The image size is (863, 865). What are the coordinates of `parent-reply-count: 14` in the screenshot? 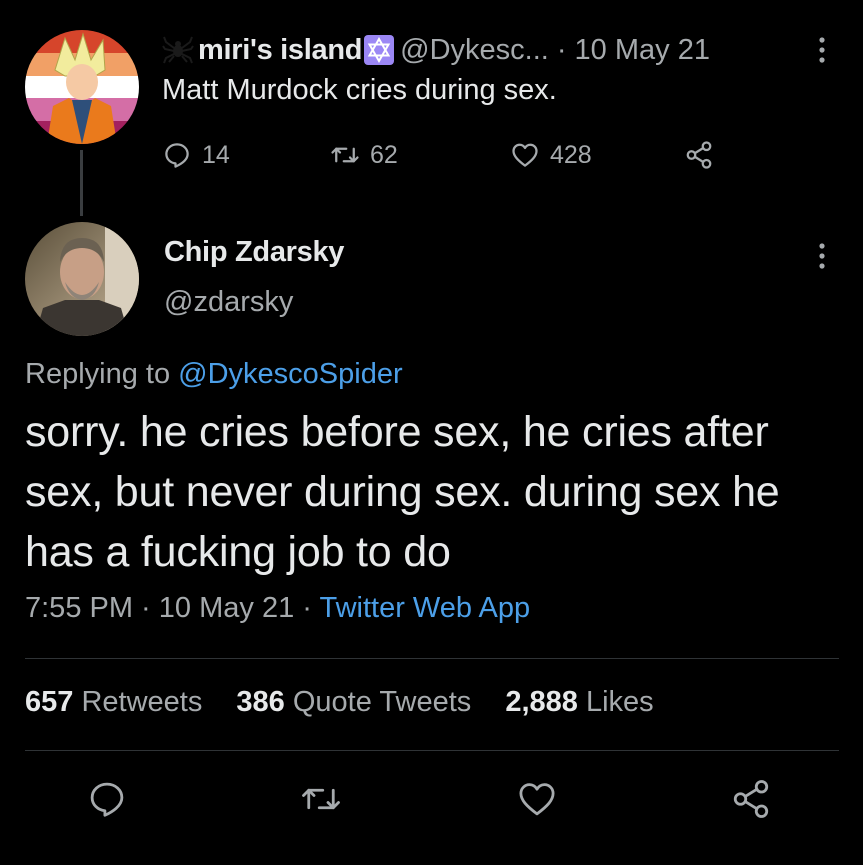 It's located at (216, 154).